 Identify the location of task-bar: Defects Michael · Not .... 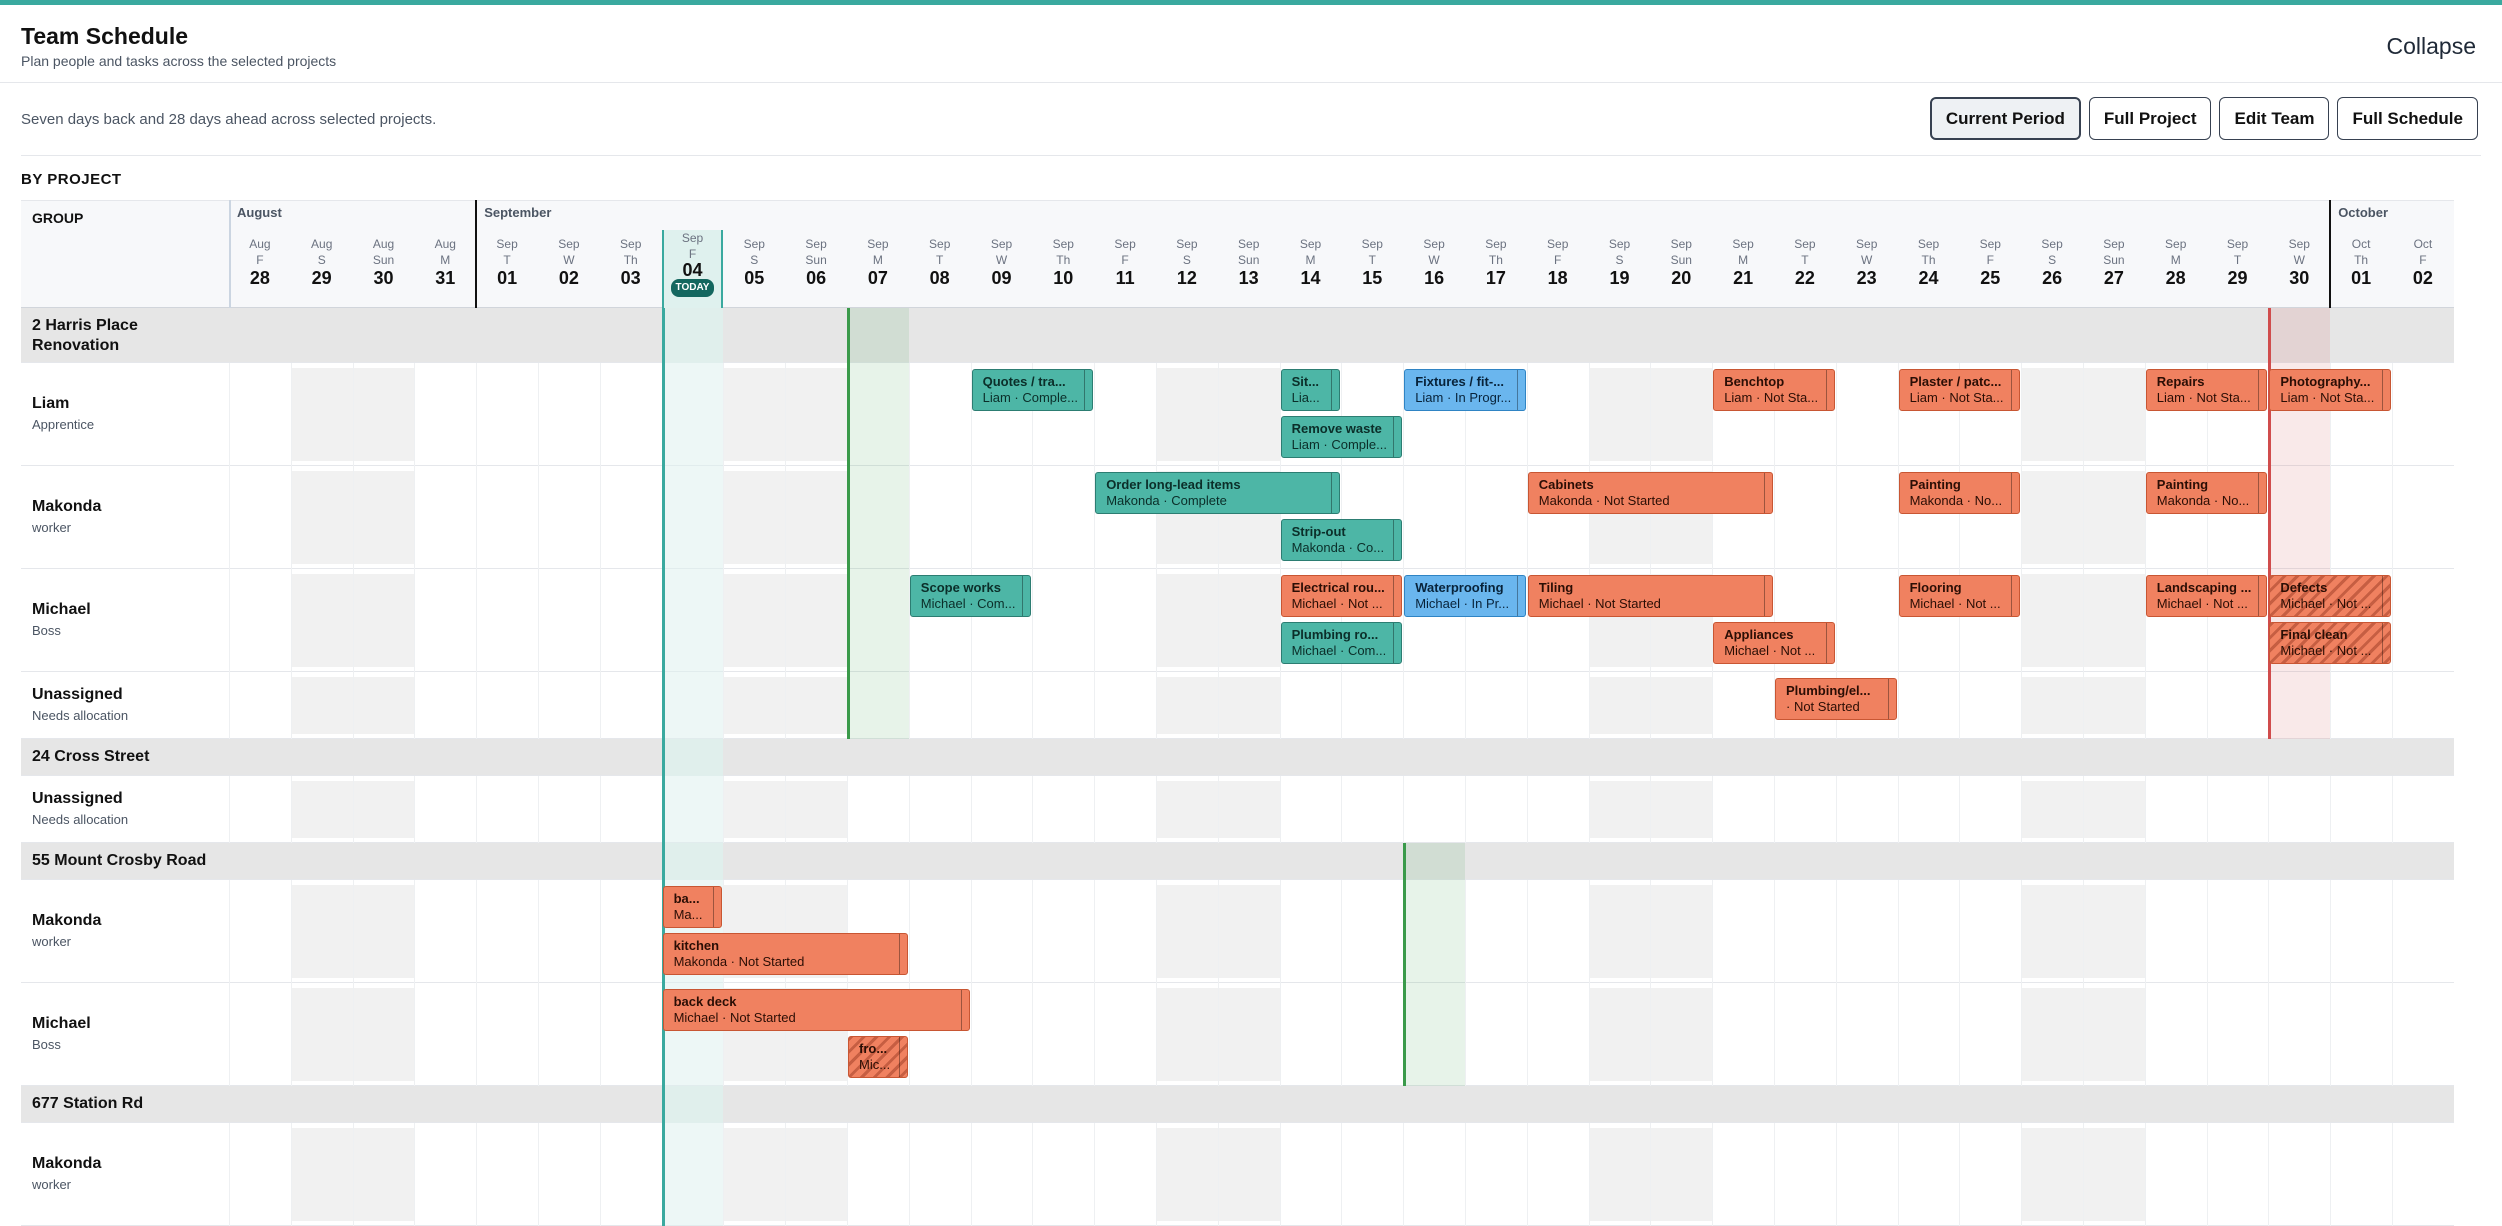
(2330, 596).